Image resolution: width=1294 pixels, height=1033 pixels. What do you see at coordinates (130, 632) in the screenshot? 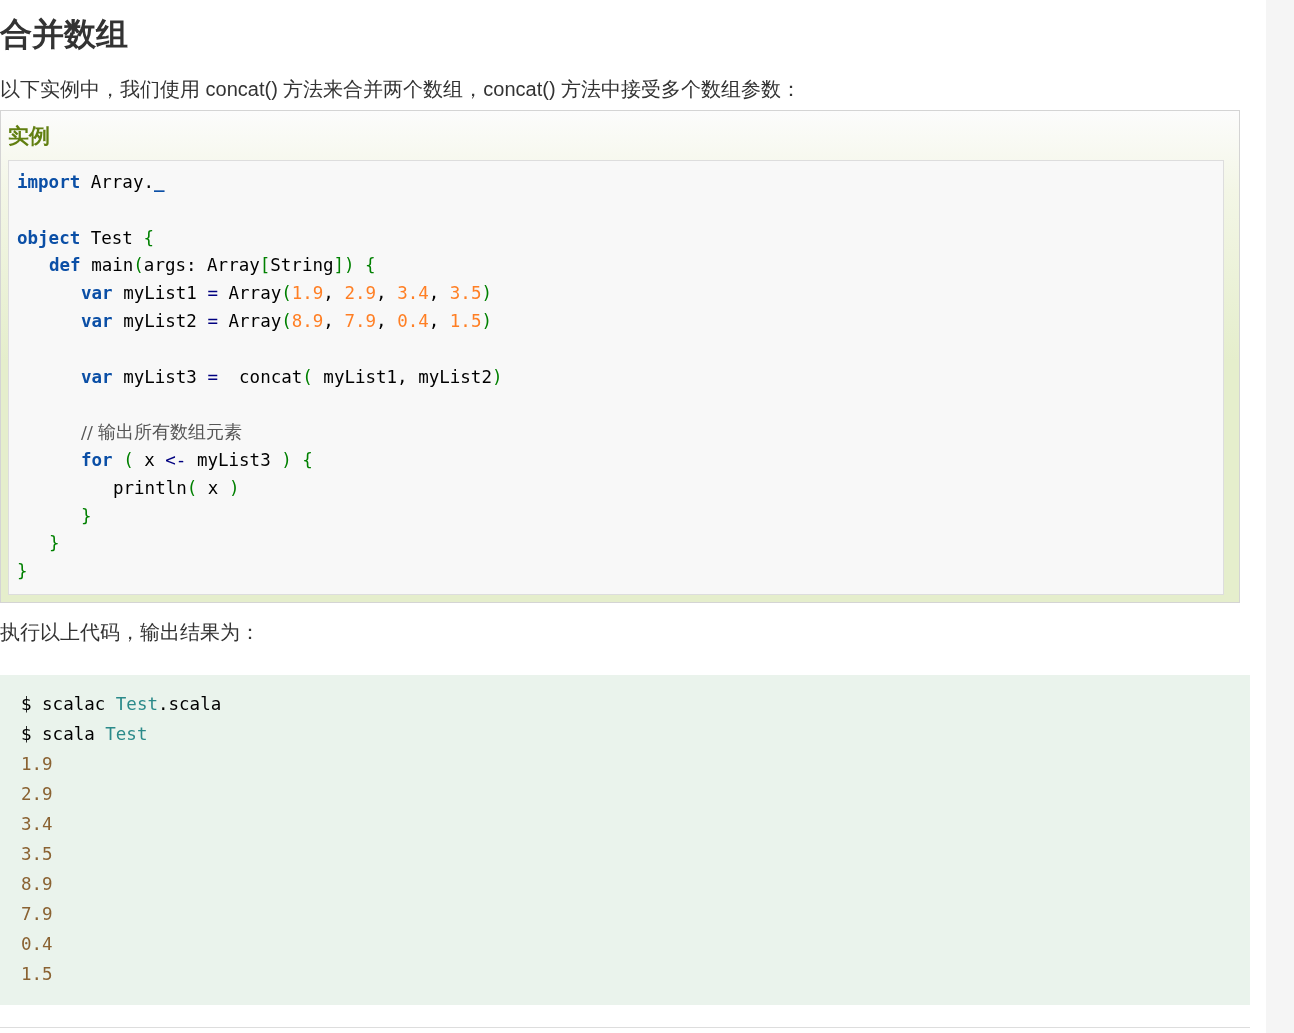
I see `result-paragraph: 执行以上代码，输出结果为：` at bounding box center [130, 632].